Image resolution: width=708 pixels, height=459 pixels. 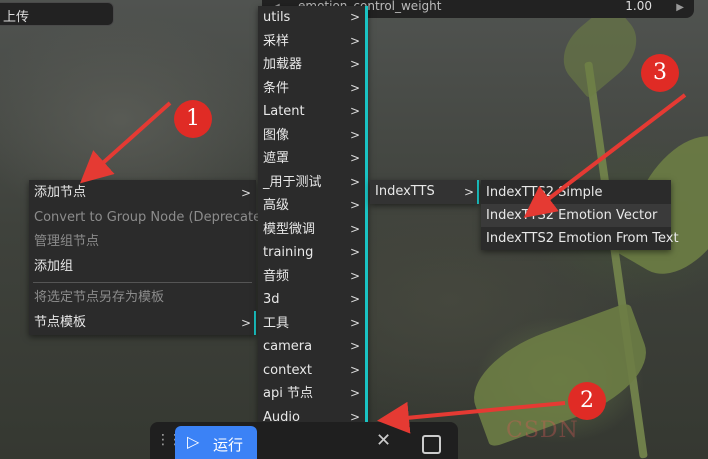 I want to click on annotation-badge-1: 1, so click(x=193, y=119).